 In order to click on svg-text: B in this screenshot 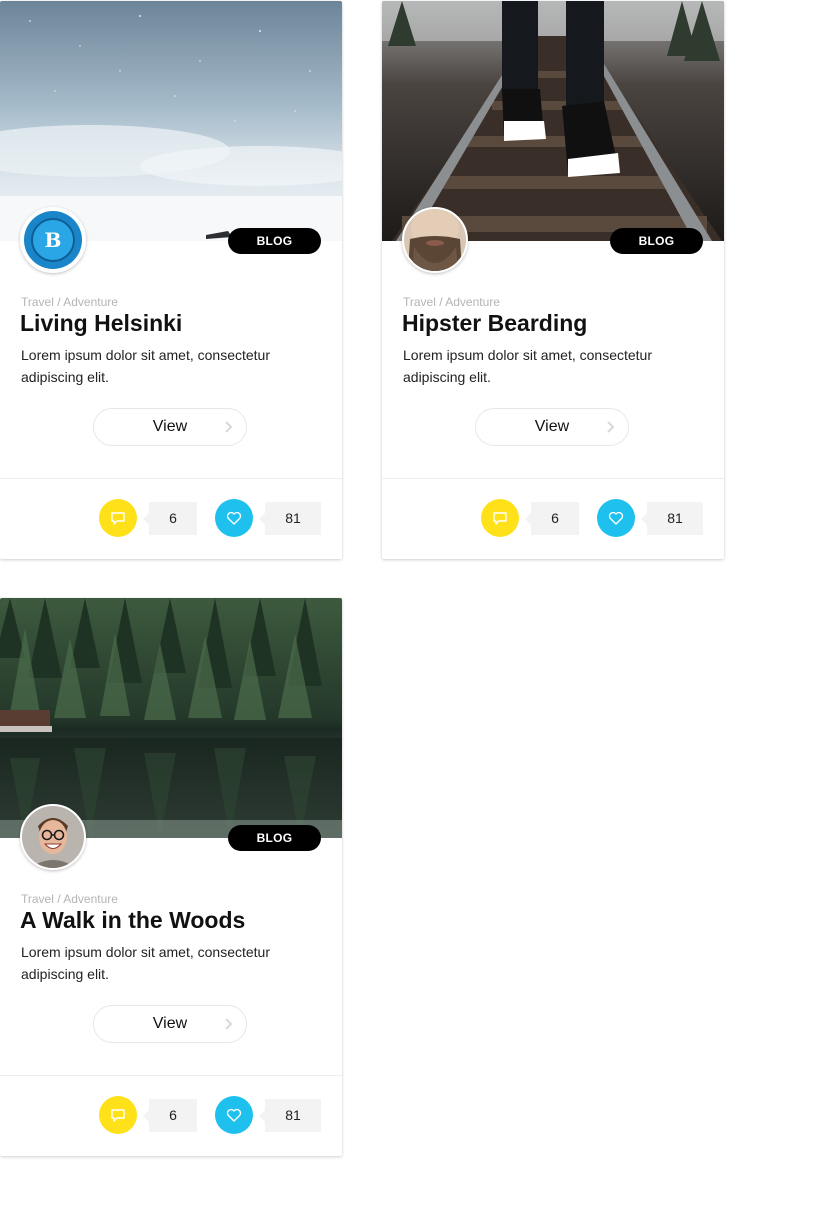, I will do `click(53, 240)`.